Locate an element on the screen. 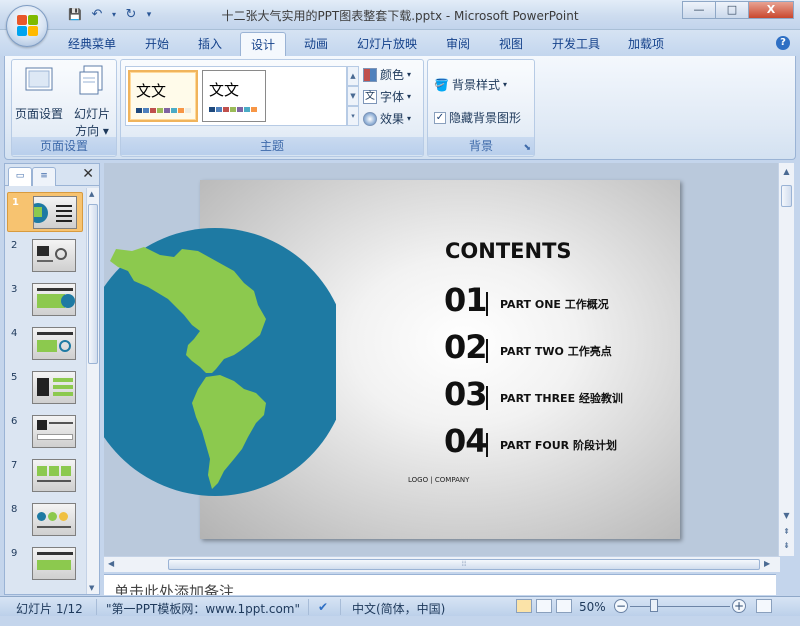 The height and width of the screenshot is (626, 800). slide-orientation-button: 幻灯片 方向 ▾ is located at coordinates (92, 101).